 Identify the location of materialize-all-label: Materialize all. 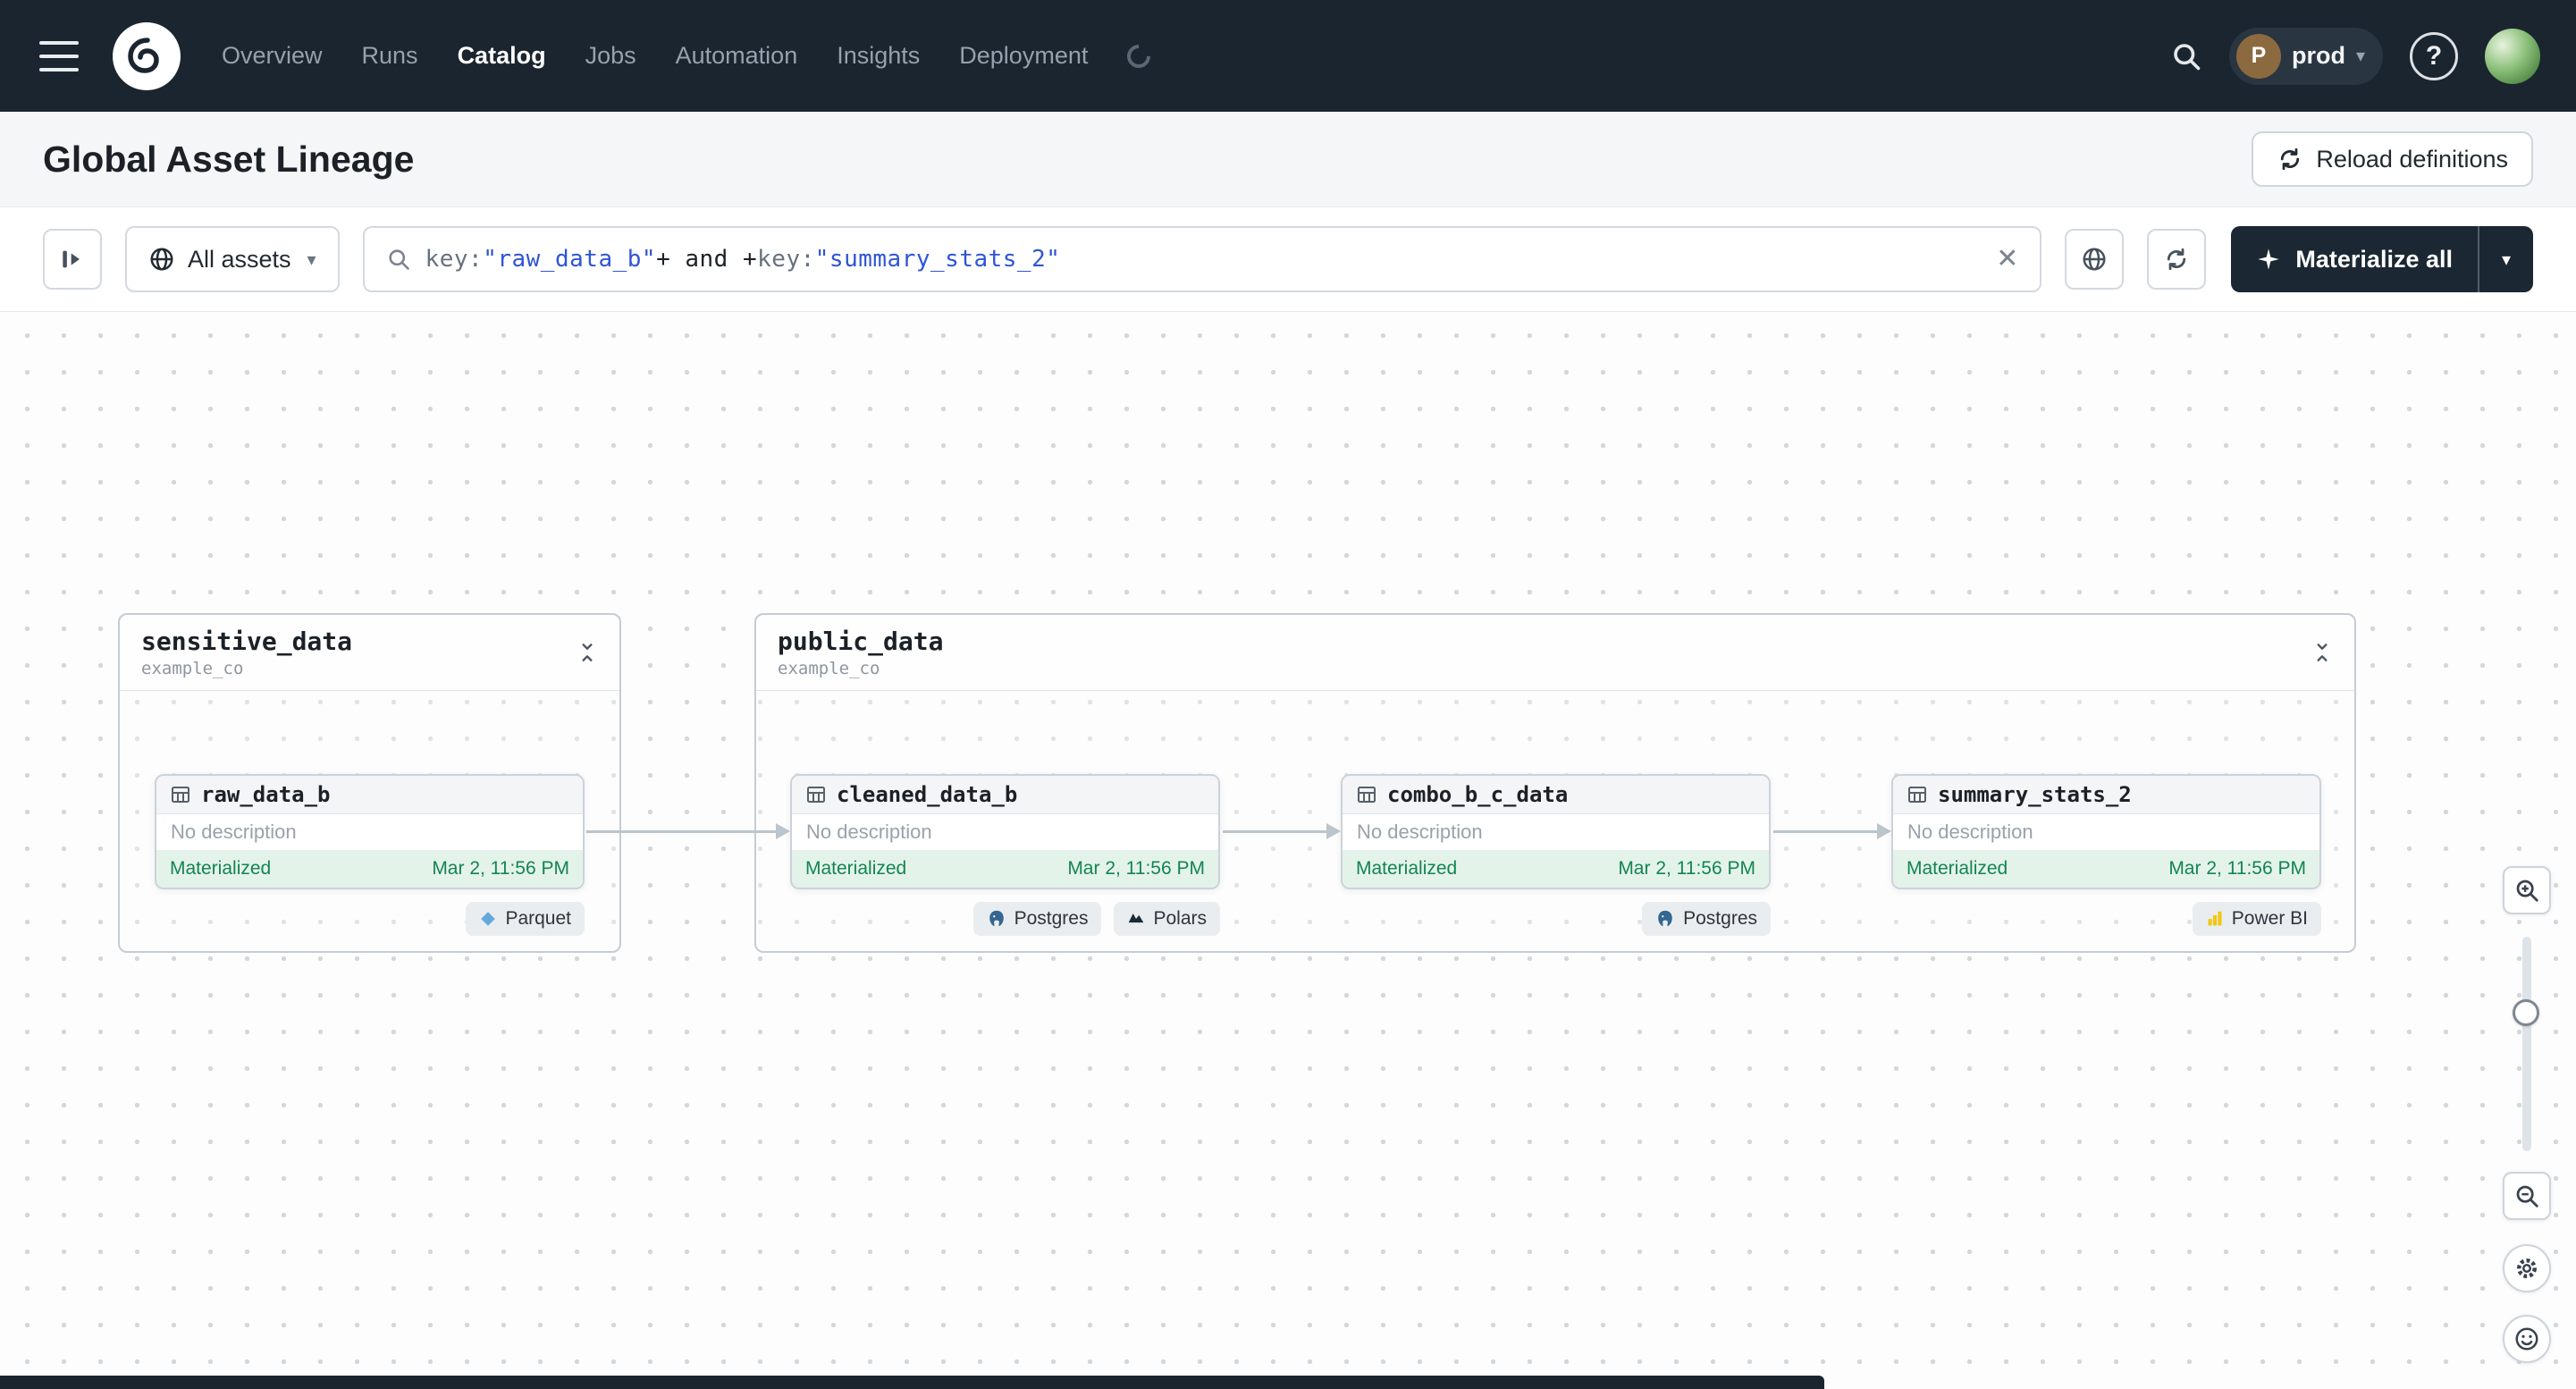
(2374, 259).